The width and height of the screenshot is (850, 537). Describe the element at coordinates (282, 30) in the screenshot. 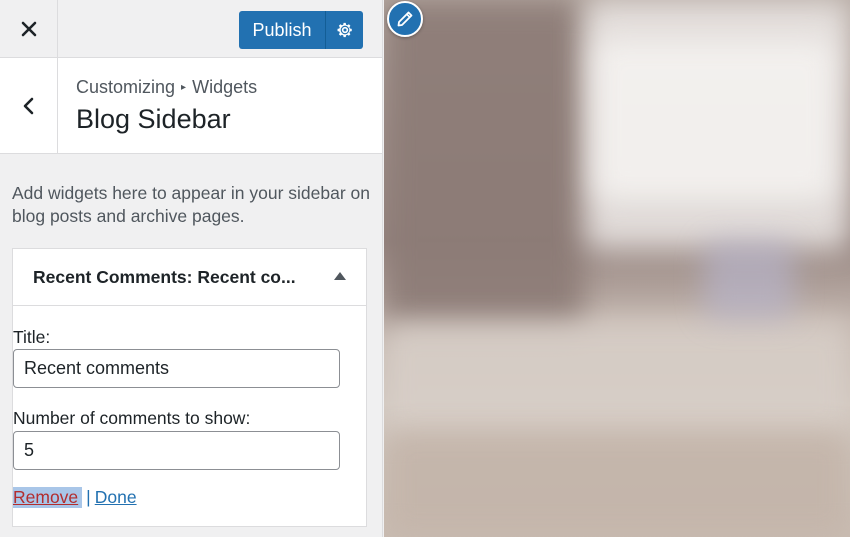

I see `publish-button: Publish` at that location.